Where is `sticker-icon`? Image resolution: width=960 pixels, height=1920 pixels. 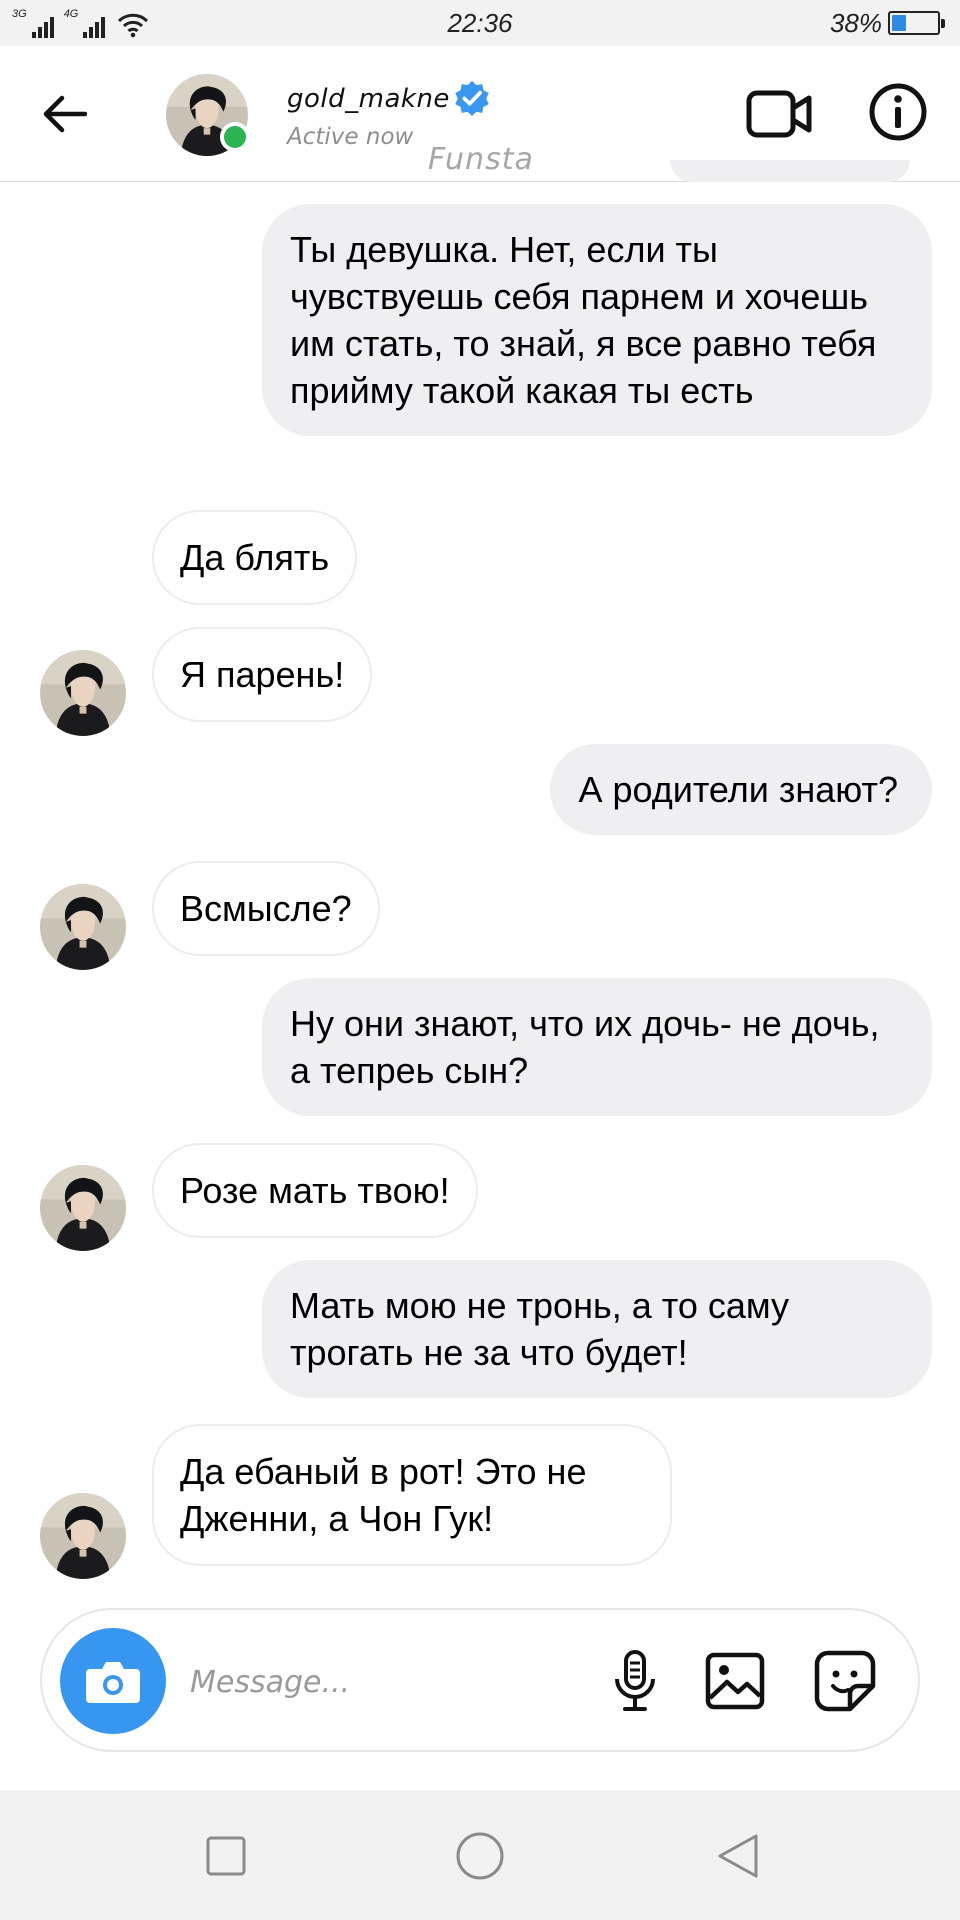
sticker-icon is located at coordinates (845, 1681).